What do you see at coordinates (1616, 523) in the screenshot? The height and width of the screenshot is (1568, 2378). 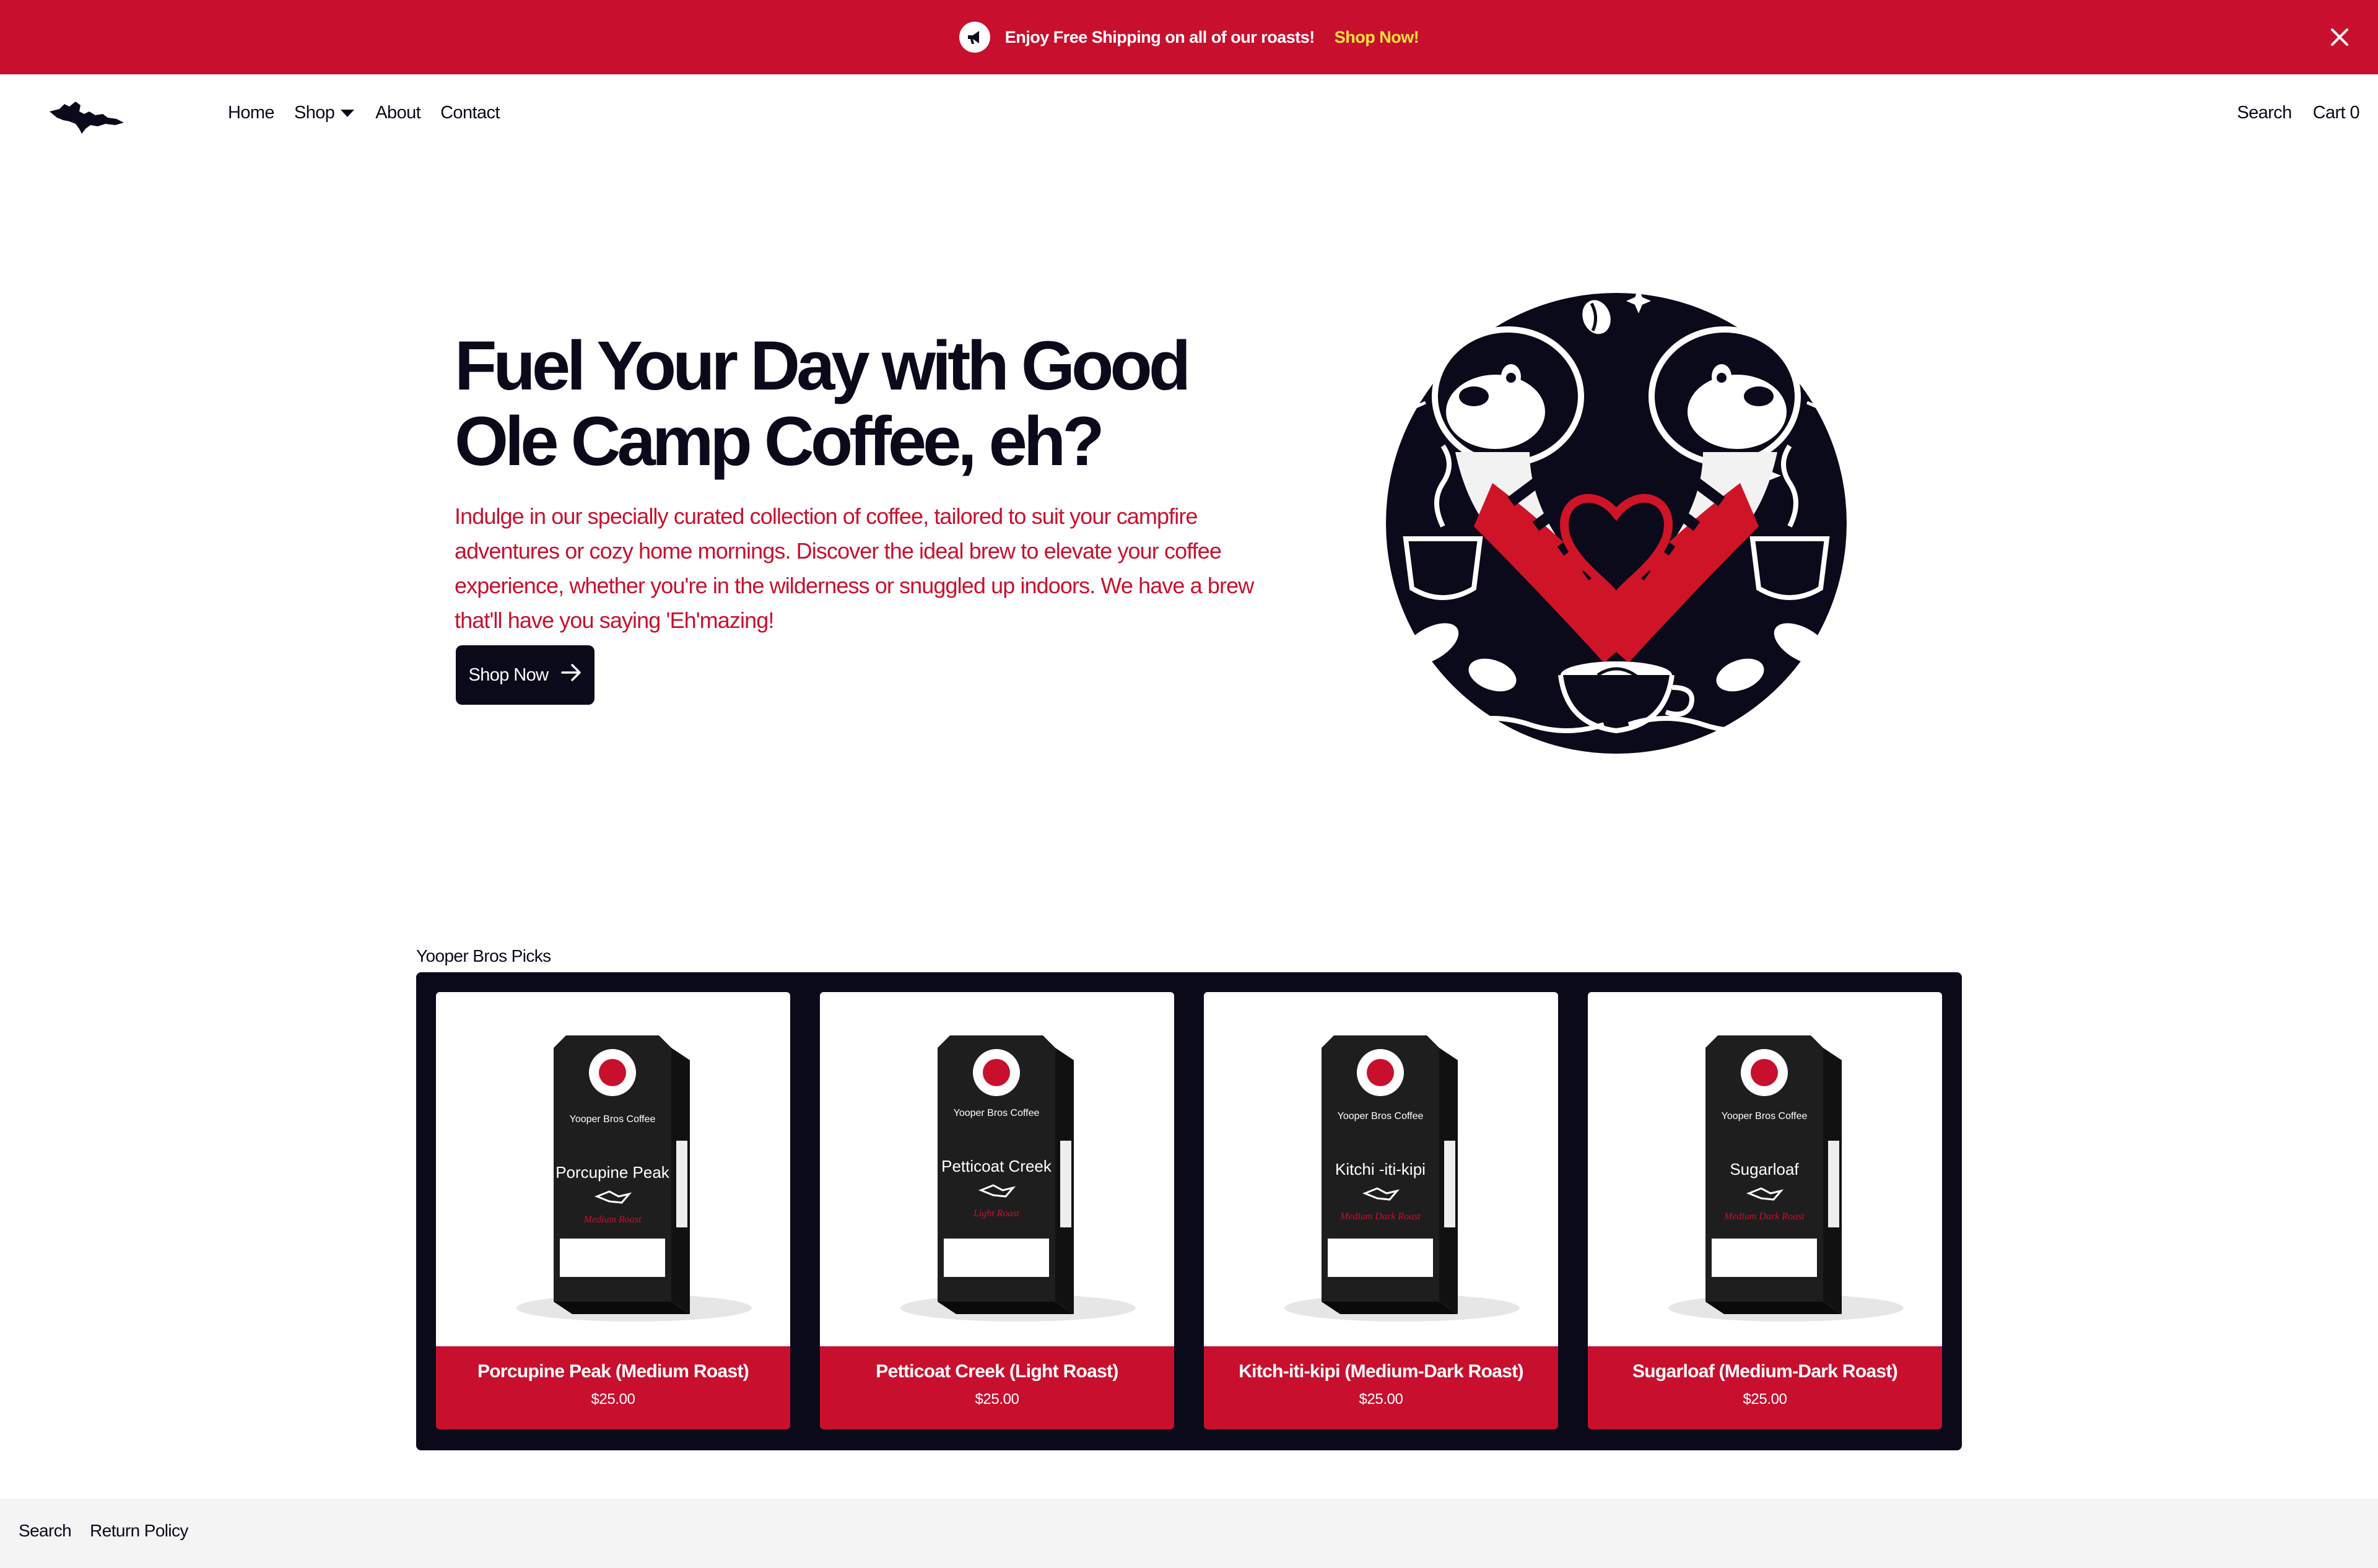 I see `otters-emblem-illustration` at bounding box center [1616, 523].